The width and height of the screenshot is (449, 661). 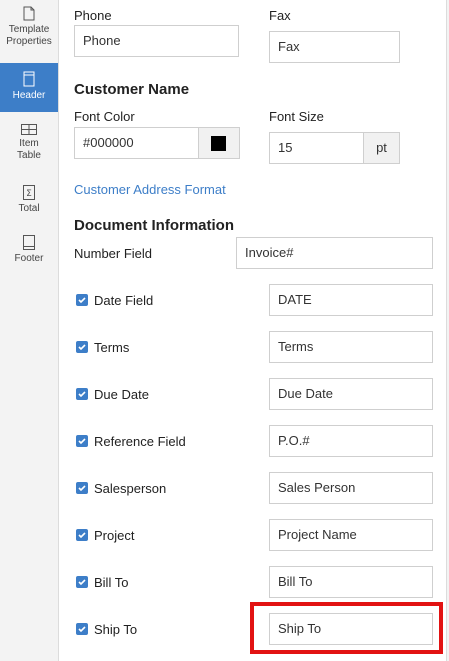 What do you see at coordinates (351, 300) in the screenshot?
I see `date-field-input: DATE` at bounding box center [351, 300].